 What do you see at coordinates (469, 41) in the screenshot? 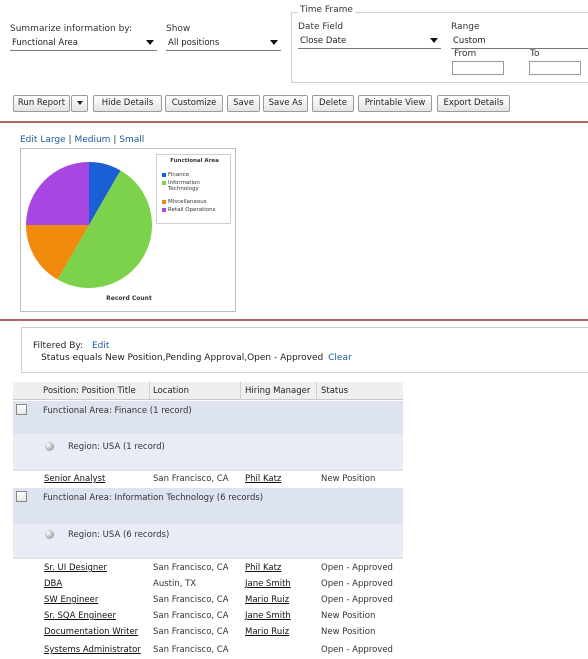
I see `range-value: Custom` at bounding box center [469, 41].